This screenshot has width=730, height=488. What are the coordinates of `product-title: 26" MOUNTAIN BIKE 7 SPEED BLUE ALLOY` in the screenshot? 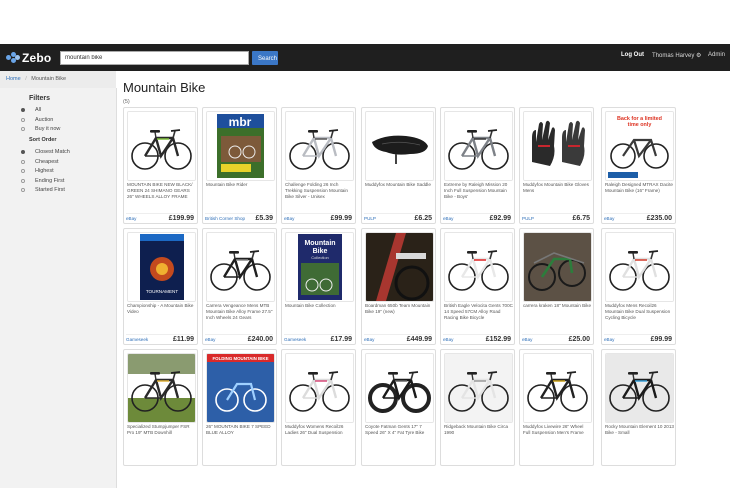 It's located at (240, 430).